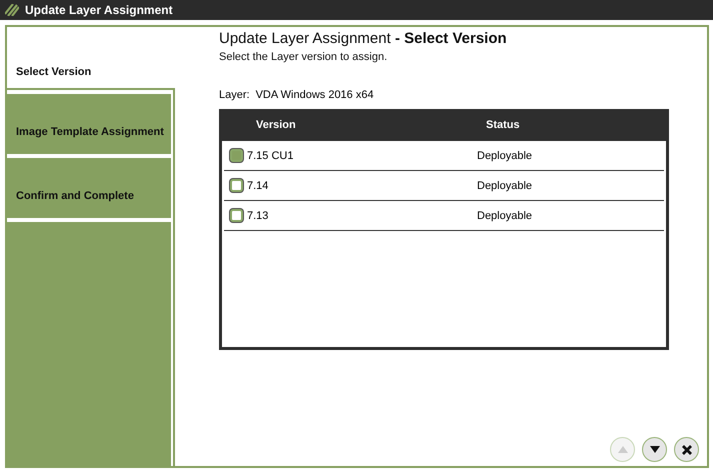  I want to click on close-button, so click(686, 449).